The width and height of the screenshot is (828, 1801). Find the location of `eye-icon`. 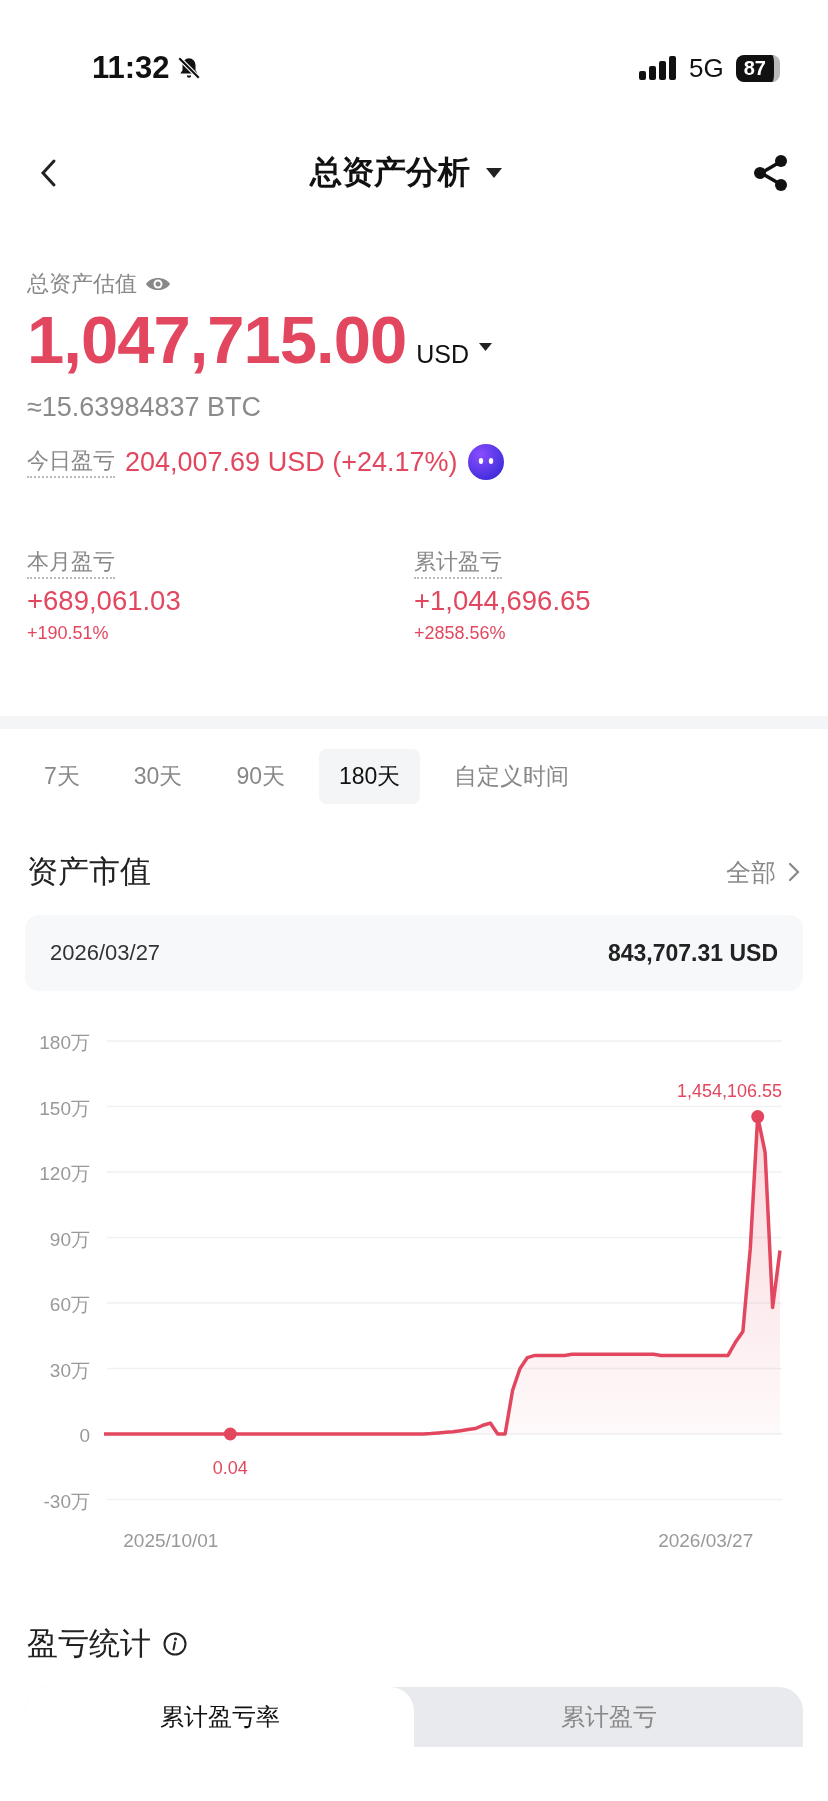

eye-icon is located at coordinates (158, 284).